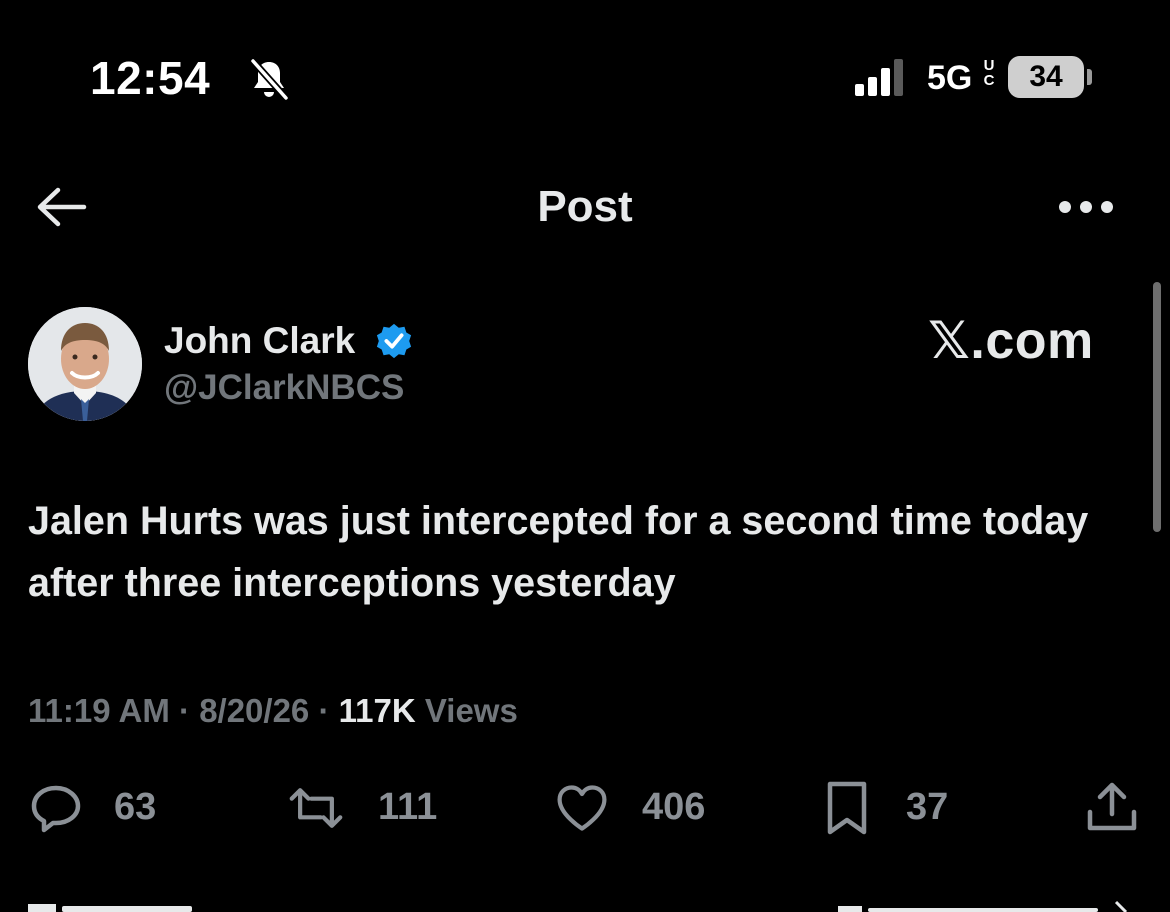  I want to click on profile-photo-icon, so click(85, 364).